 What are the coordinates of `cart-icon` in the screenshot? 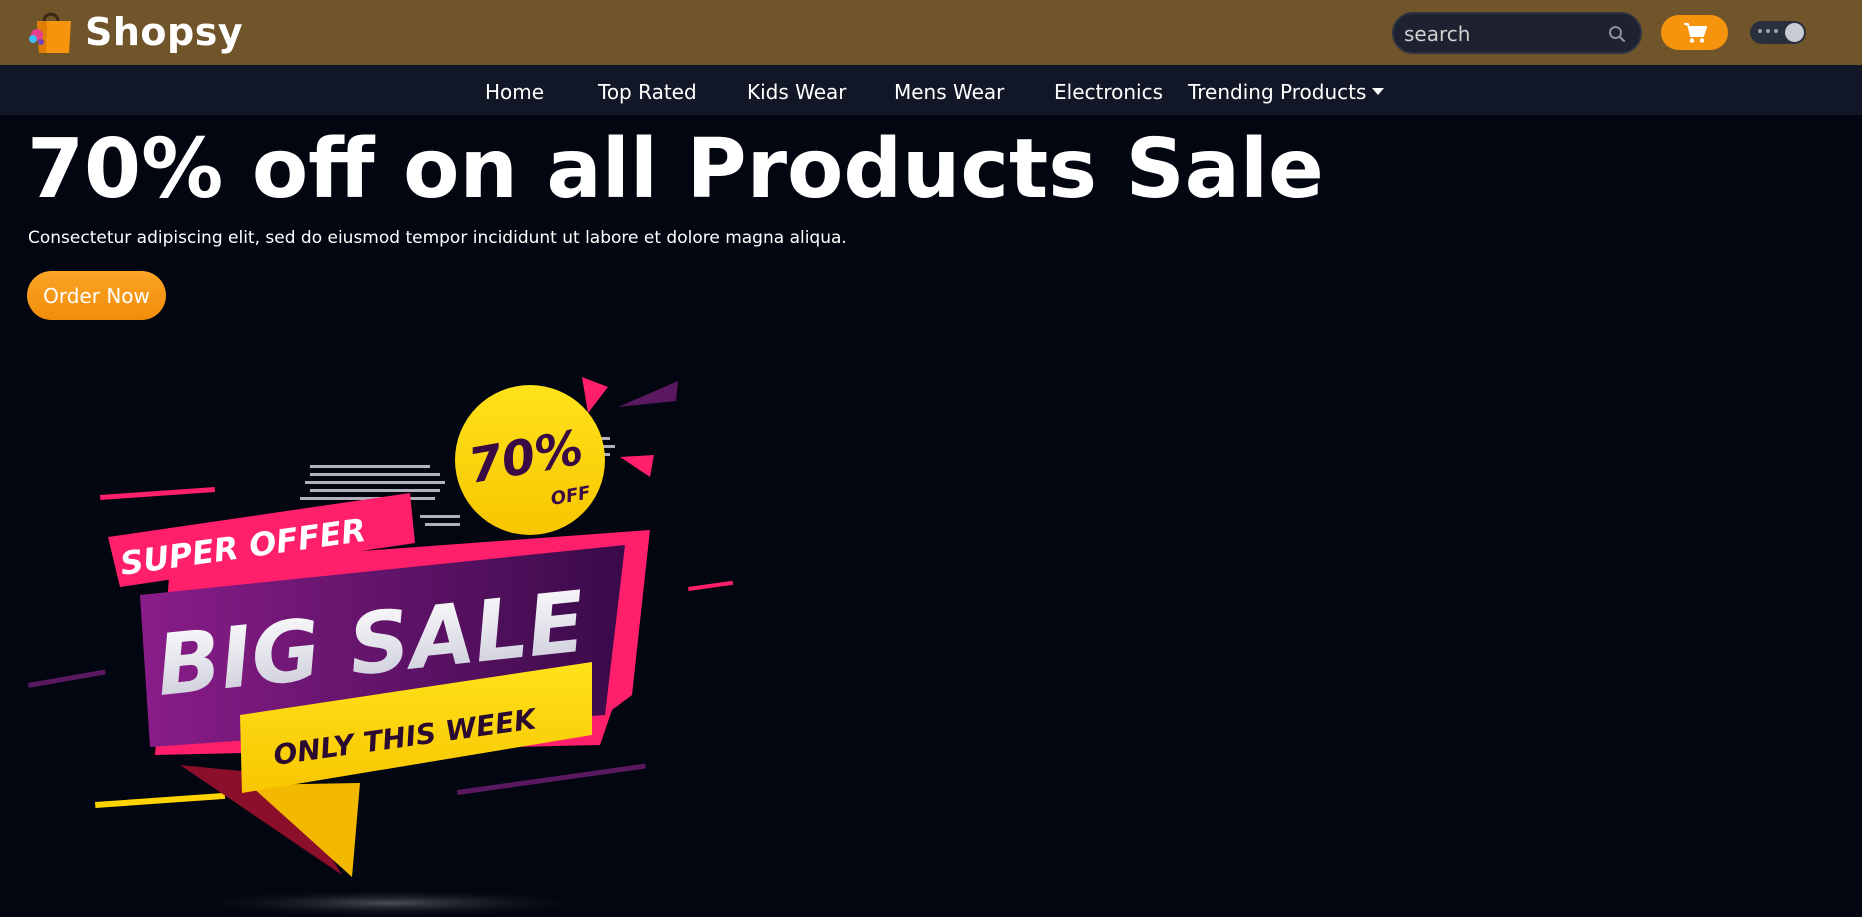 It's located at (1695, 32).